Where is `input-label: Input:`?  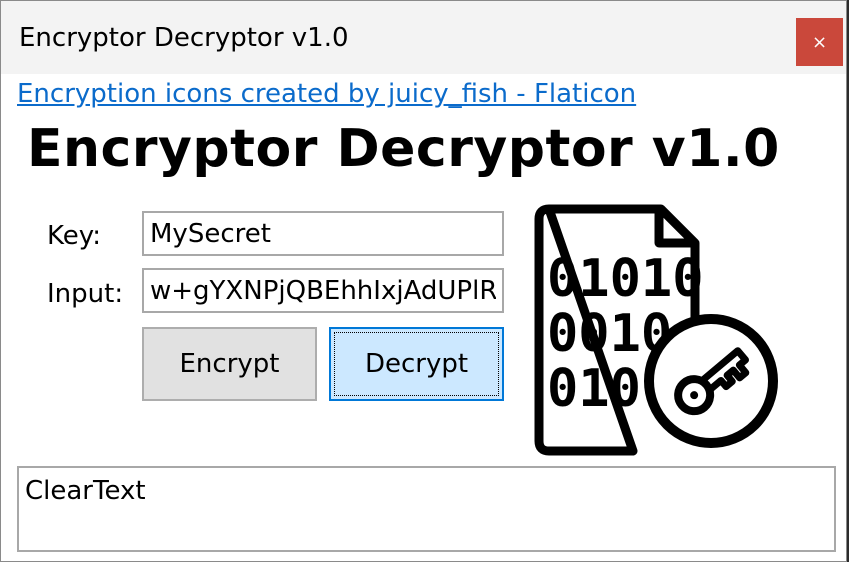 input-label: Input: is located at coordinates (85, 294).